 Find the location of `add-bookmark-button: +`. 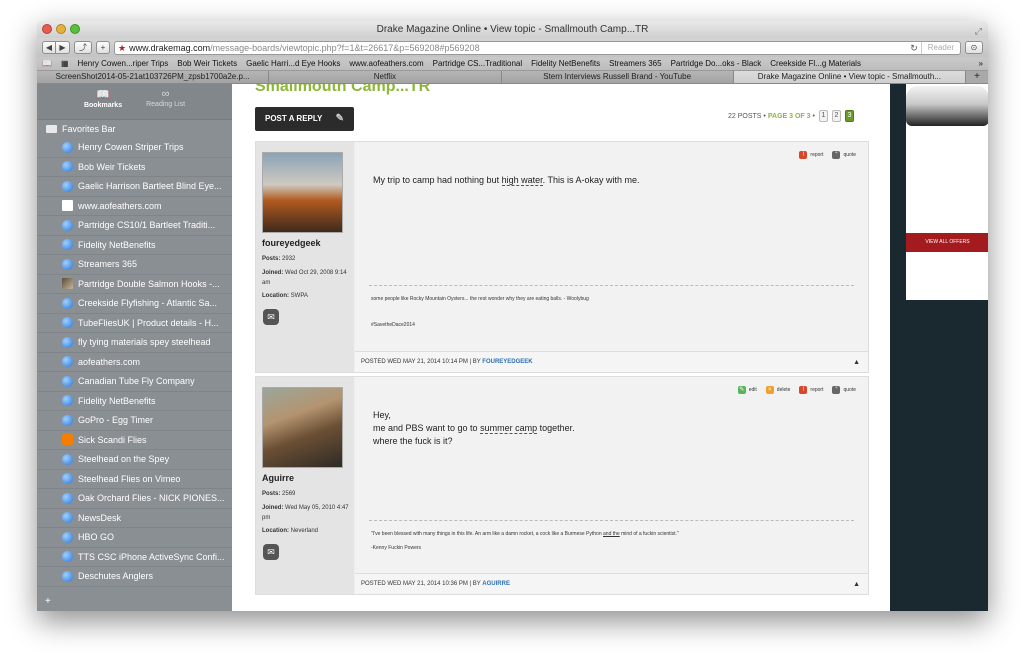

add-bookmark-button: + is located at coordinates (103, 47).